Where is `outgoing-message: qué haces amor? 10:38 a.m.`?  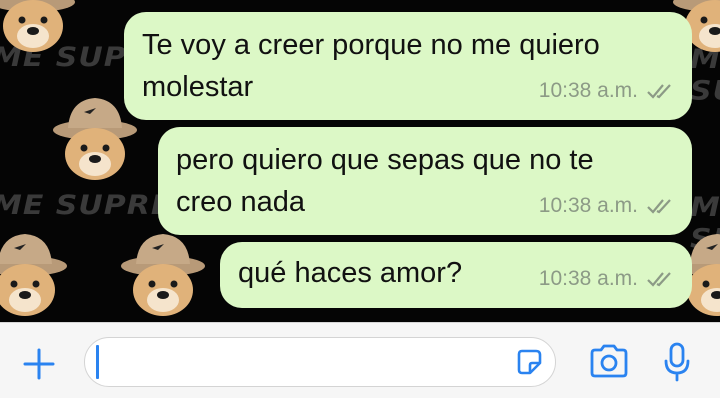
outgoing-message: qué haces amor? 10:38 a.m. is located at coordinates (456, 275).